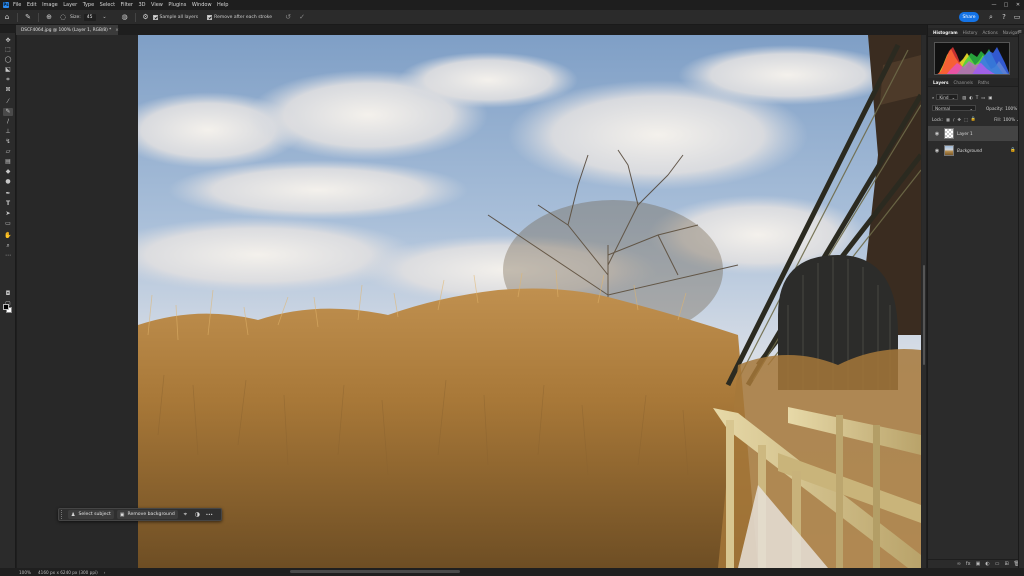  I want to click on fx-icon: fx, so click(968, 564).